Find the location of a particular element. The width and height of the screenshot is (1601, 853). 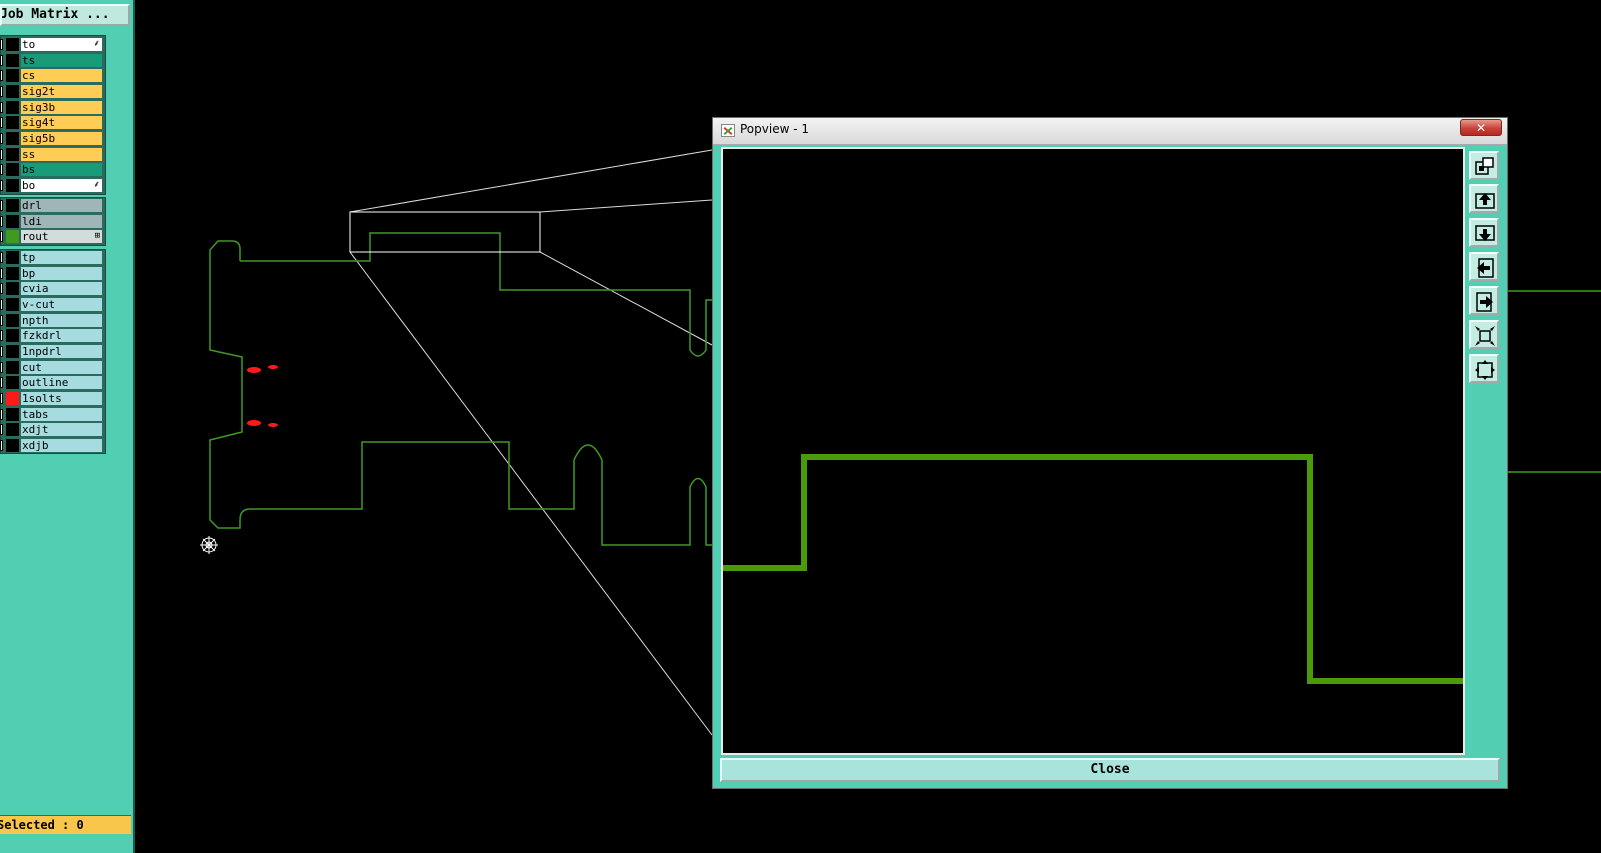

layer-name: npth is located at coordinates (61, 320).